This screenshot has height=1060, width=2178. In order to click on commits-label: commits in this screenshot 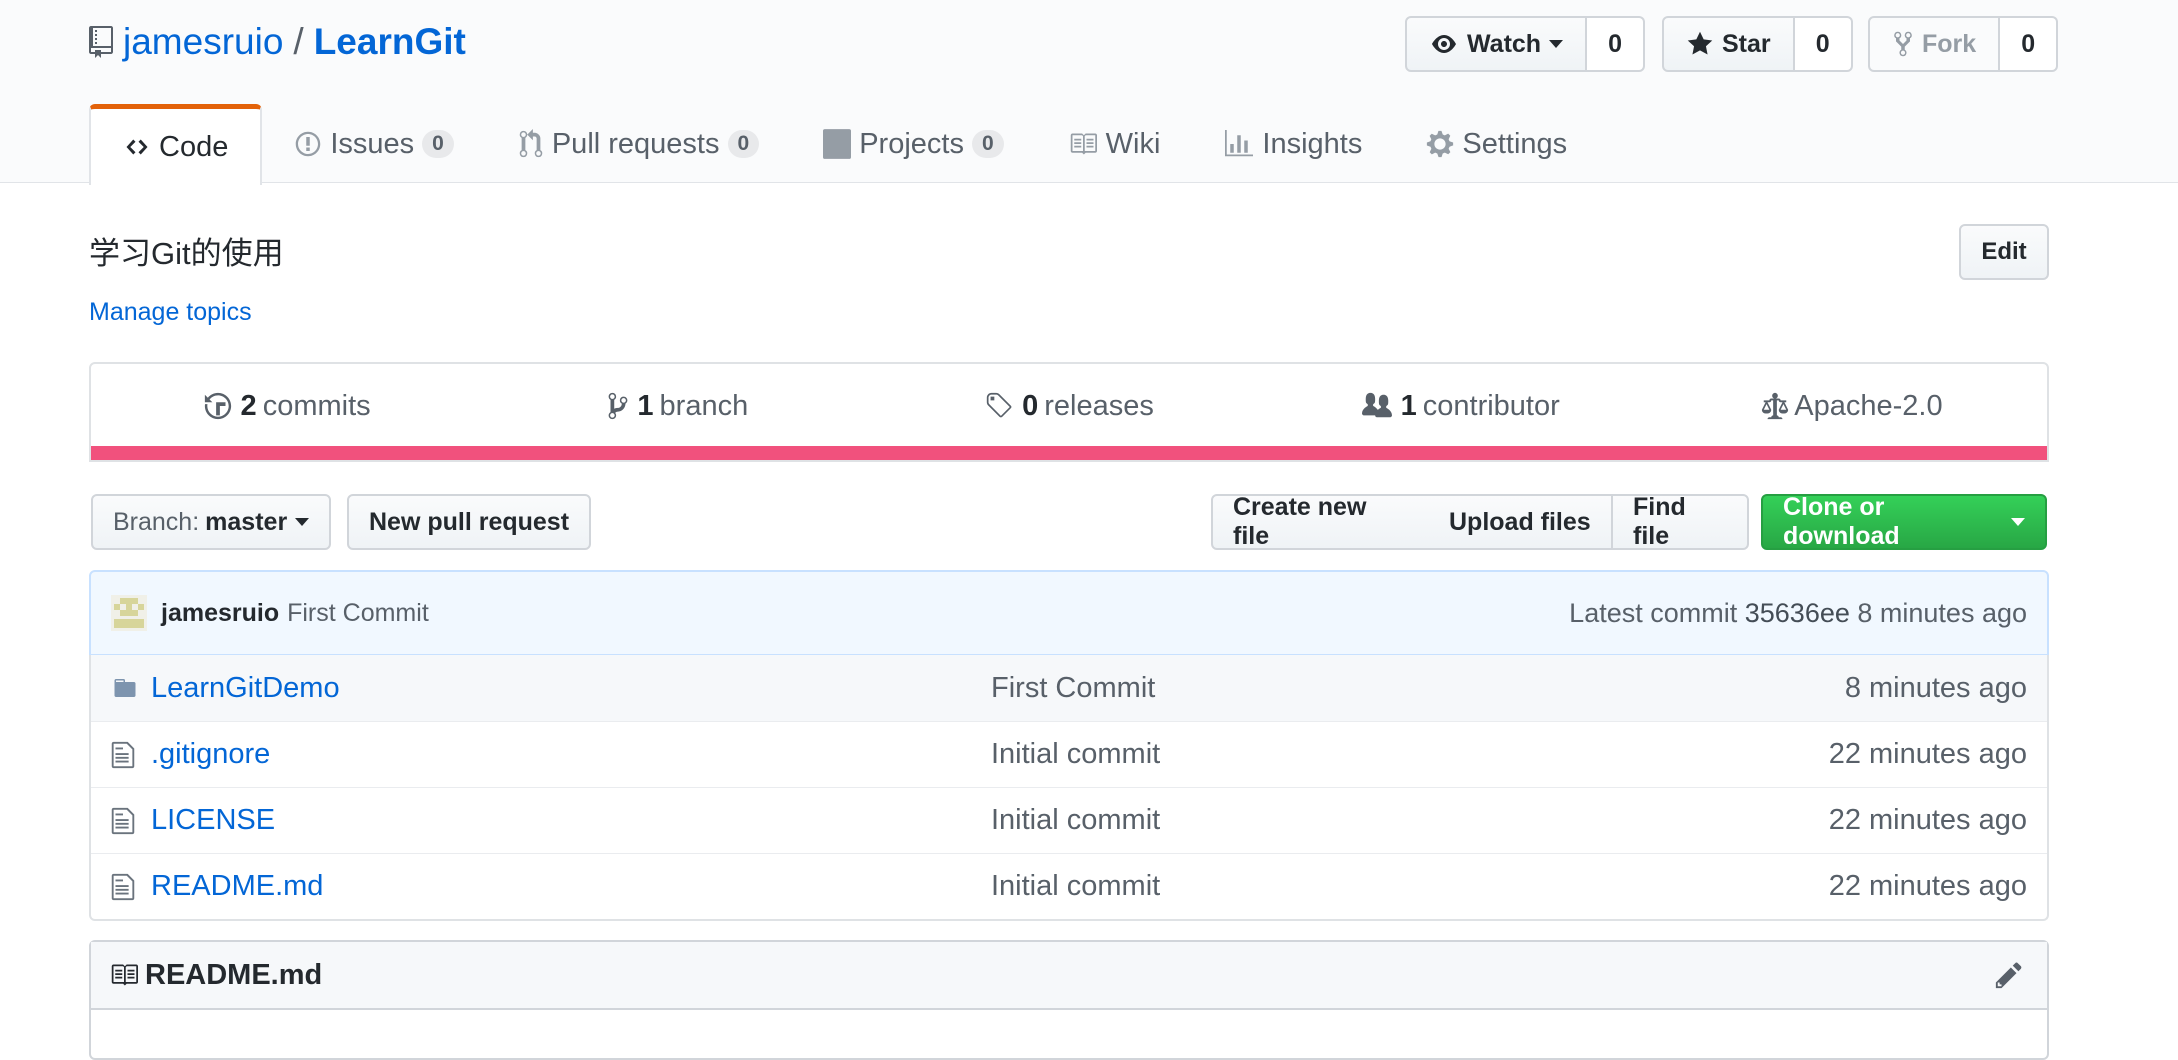, I will do `click(316, 405)`.